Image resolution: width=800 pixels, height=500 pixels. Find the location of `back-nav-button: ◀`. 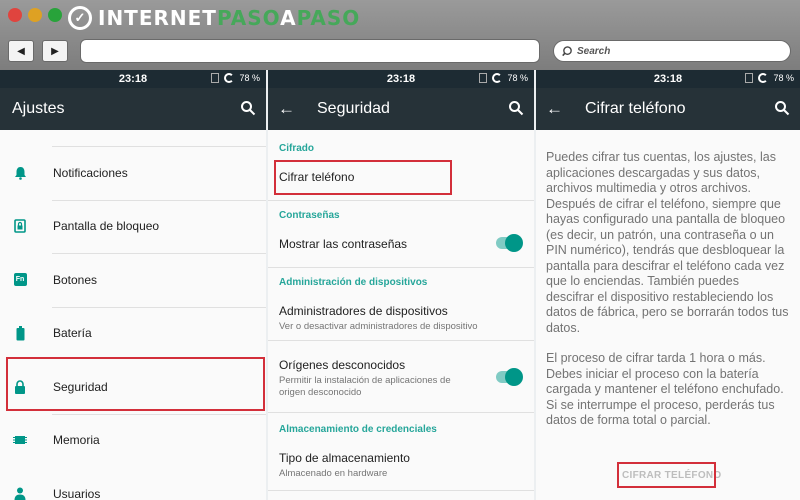

back-nav-button: ◀ is located at coordinates (21, 51).